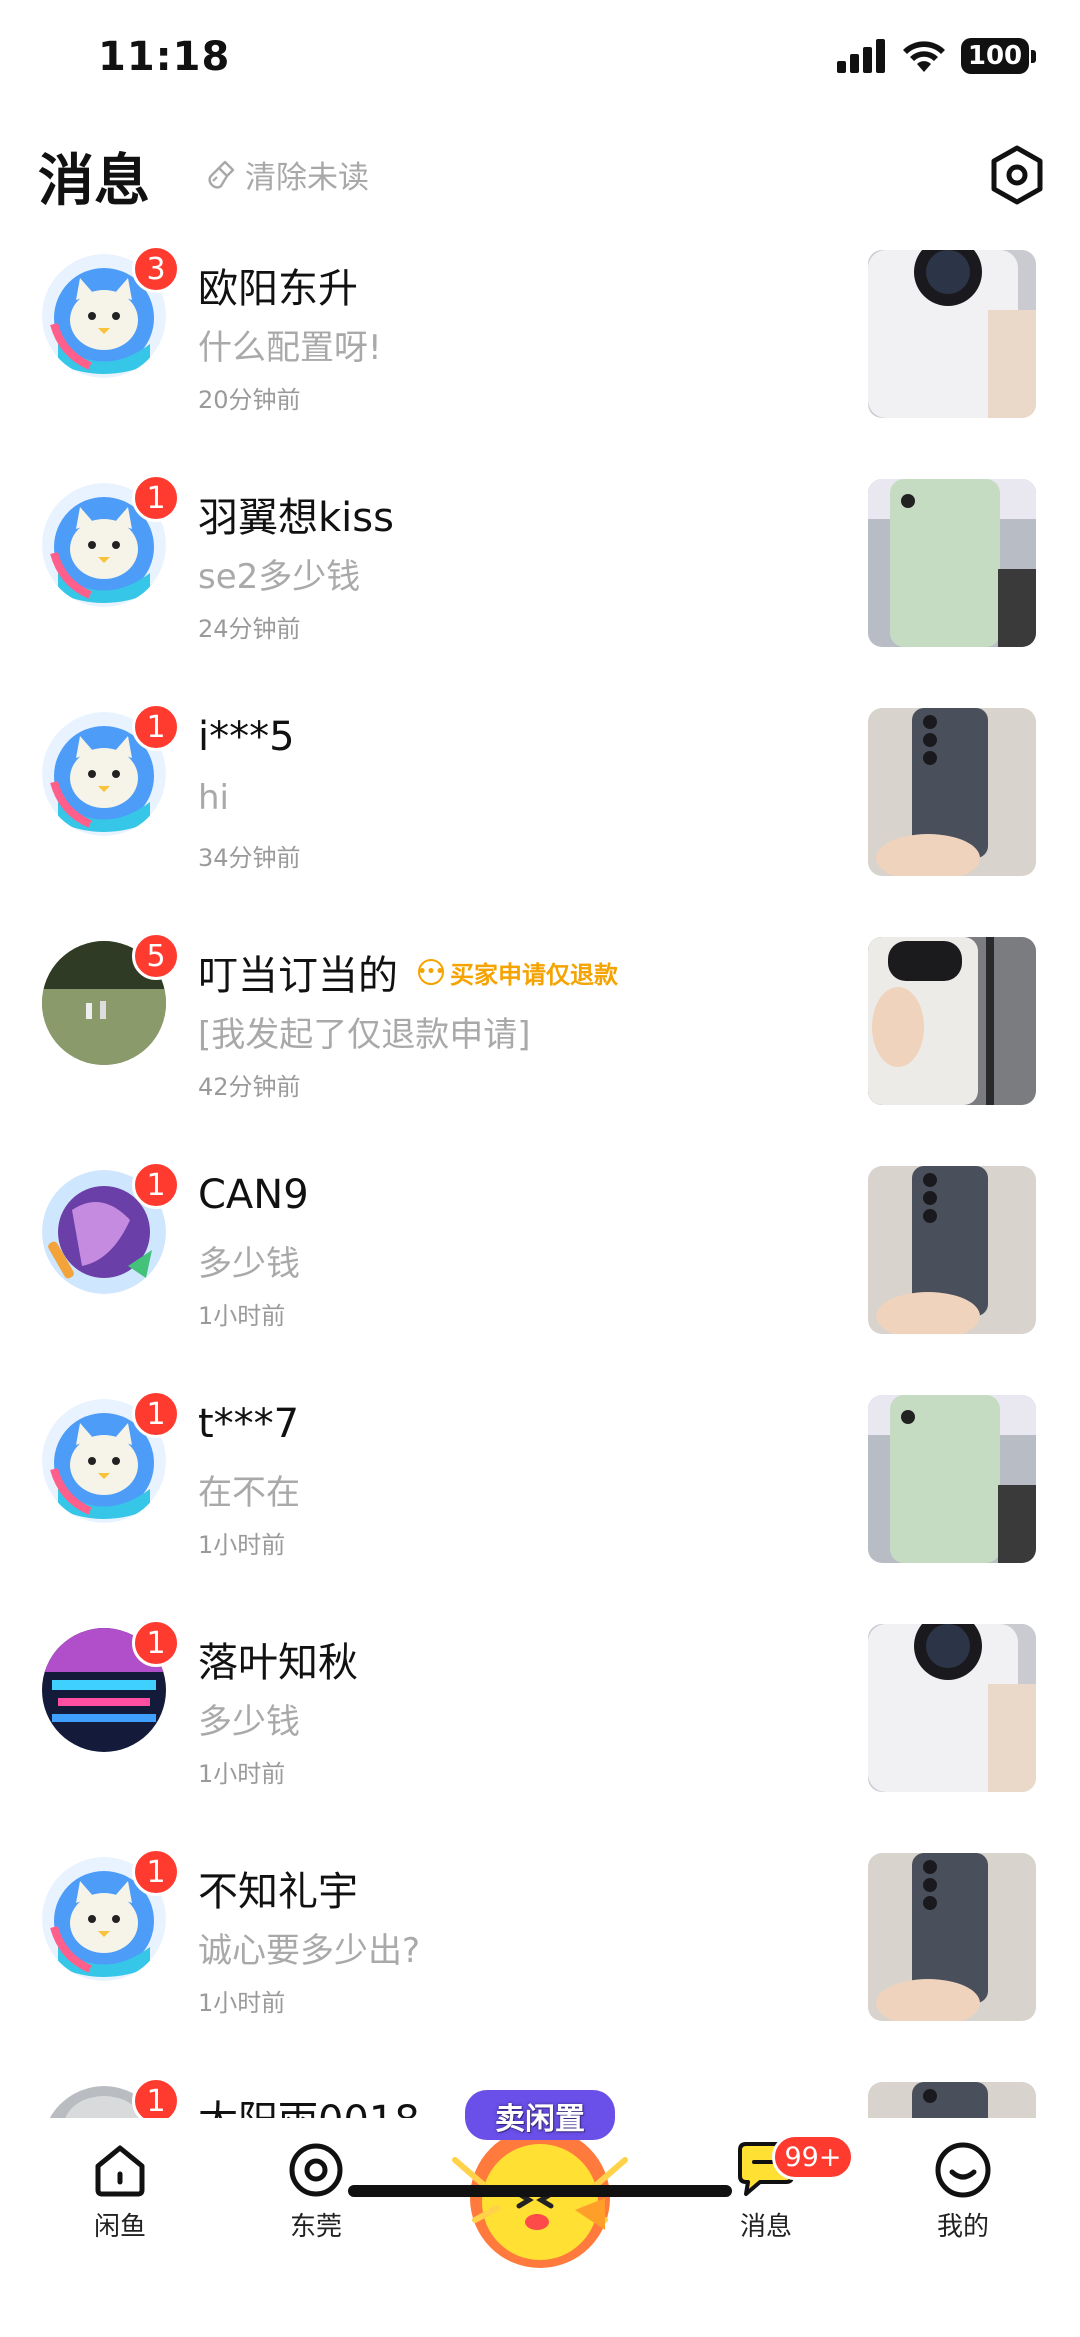 The height and width of the screenshot is (2337, 1080). What do you see at coordinates (540, 1270) in the screenshot?
I see `conversation-row: 1 CAN9 多少钱 1小时前` at bounding box center [540, 1270].